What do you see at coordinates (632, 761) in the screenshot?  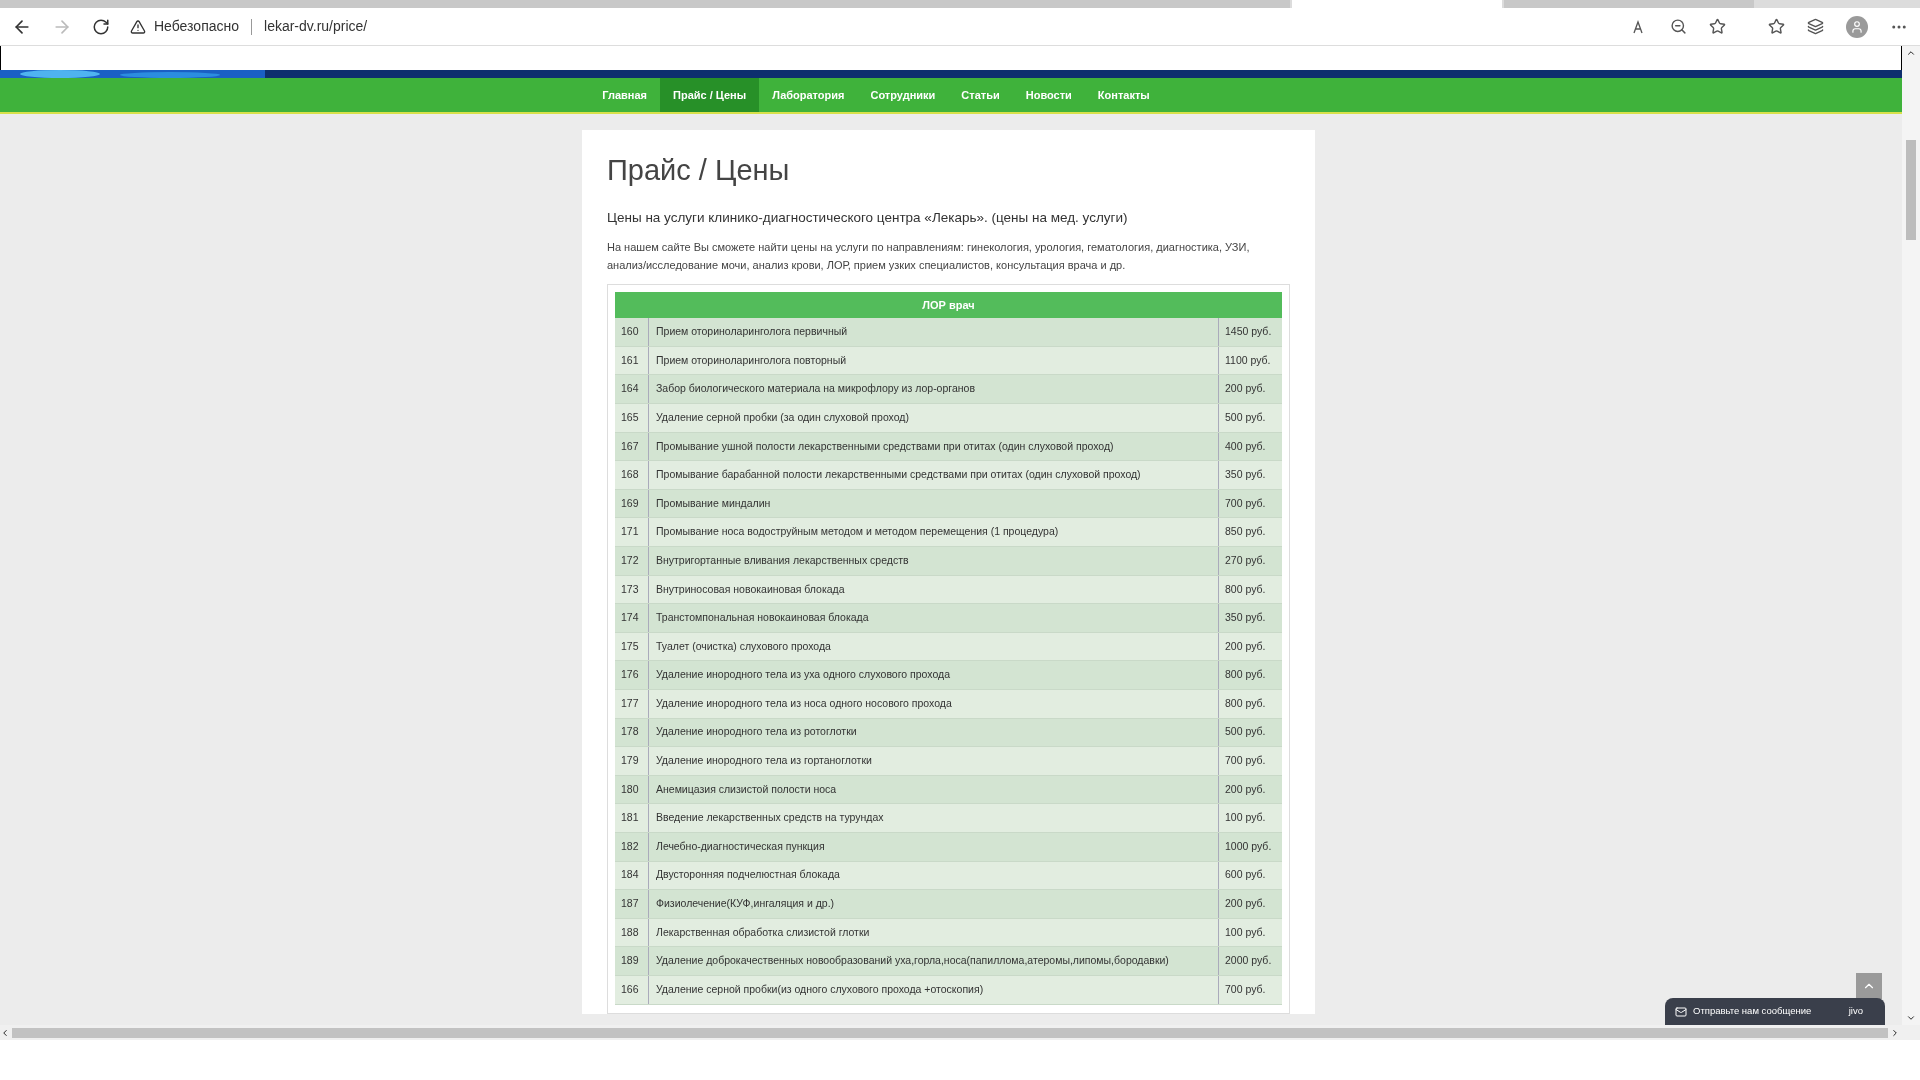 I see `code-cell: 179` at bounding box center [632, 761].